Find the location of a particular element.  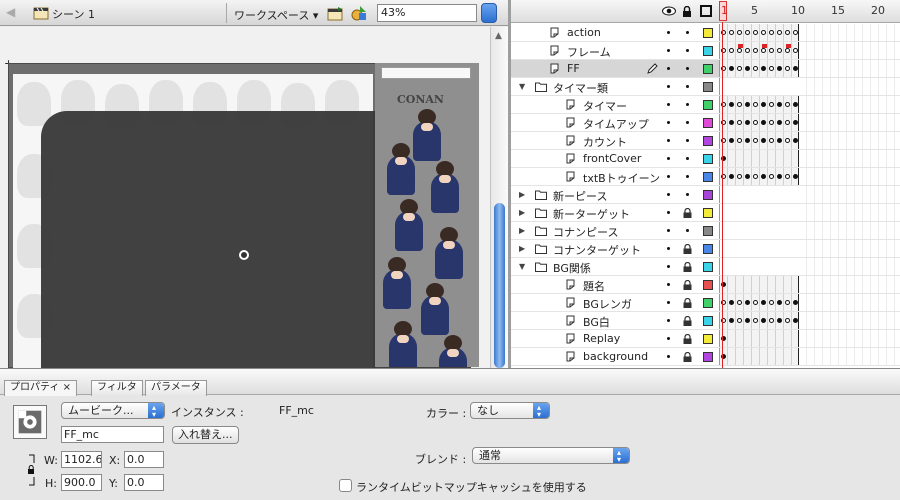

layer-row: タイマー is located at coordinates (705, 105).